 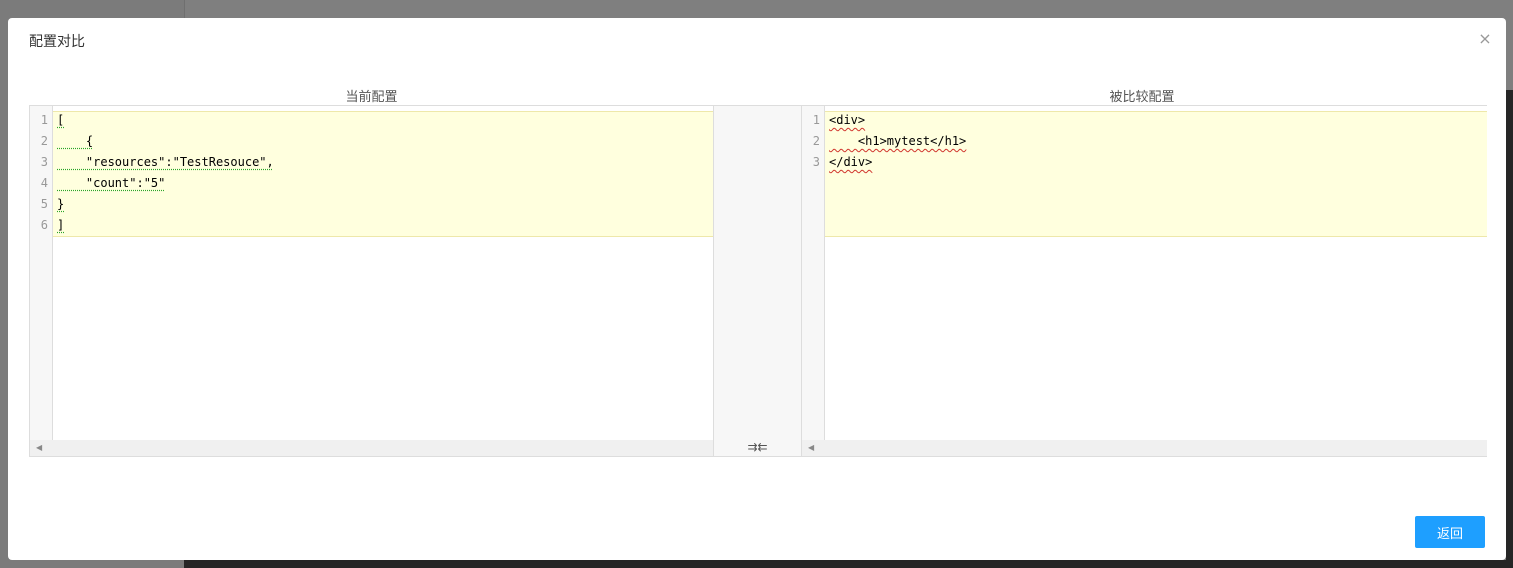 What do you see at coordinates (1485, 39) in the screenshot?
I see `close-icon: ×` at bounding box center [1485, 39].